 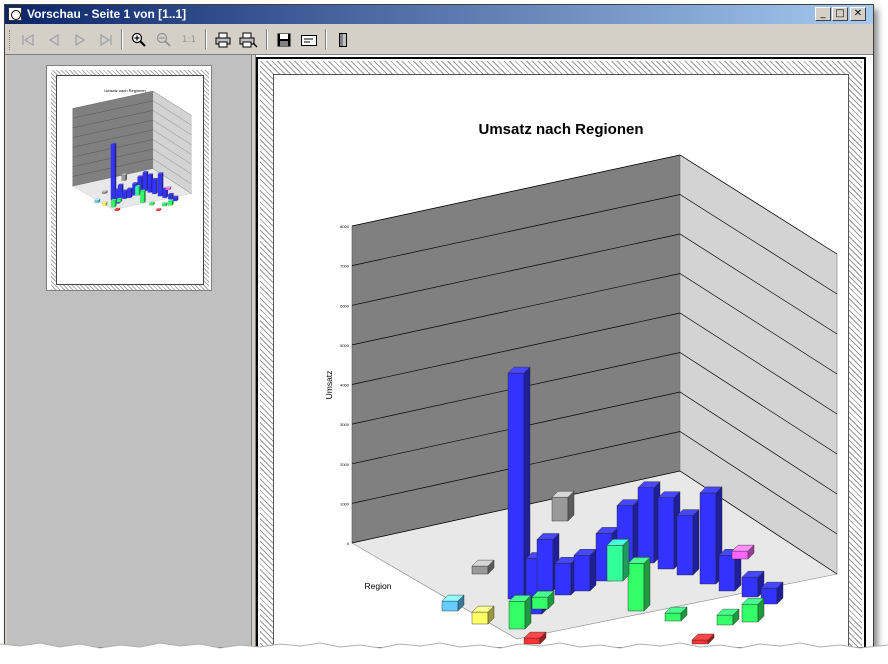 I want to click on envelope-icon, so click(x=309, y=40).